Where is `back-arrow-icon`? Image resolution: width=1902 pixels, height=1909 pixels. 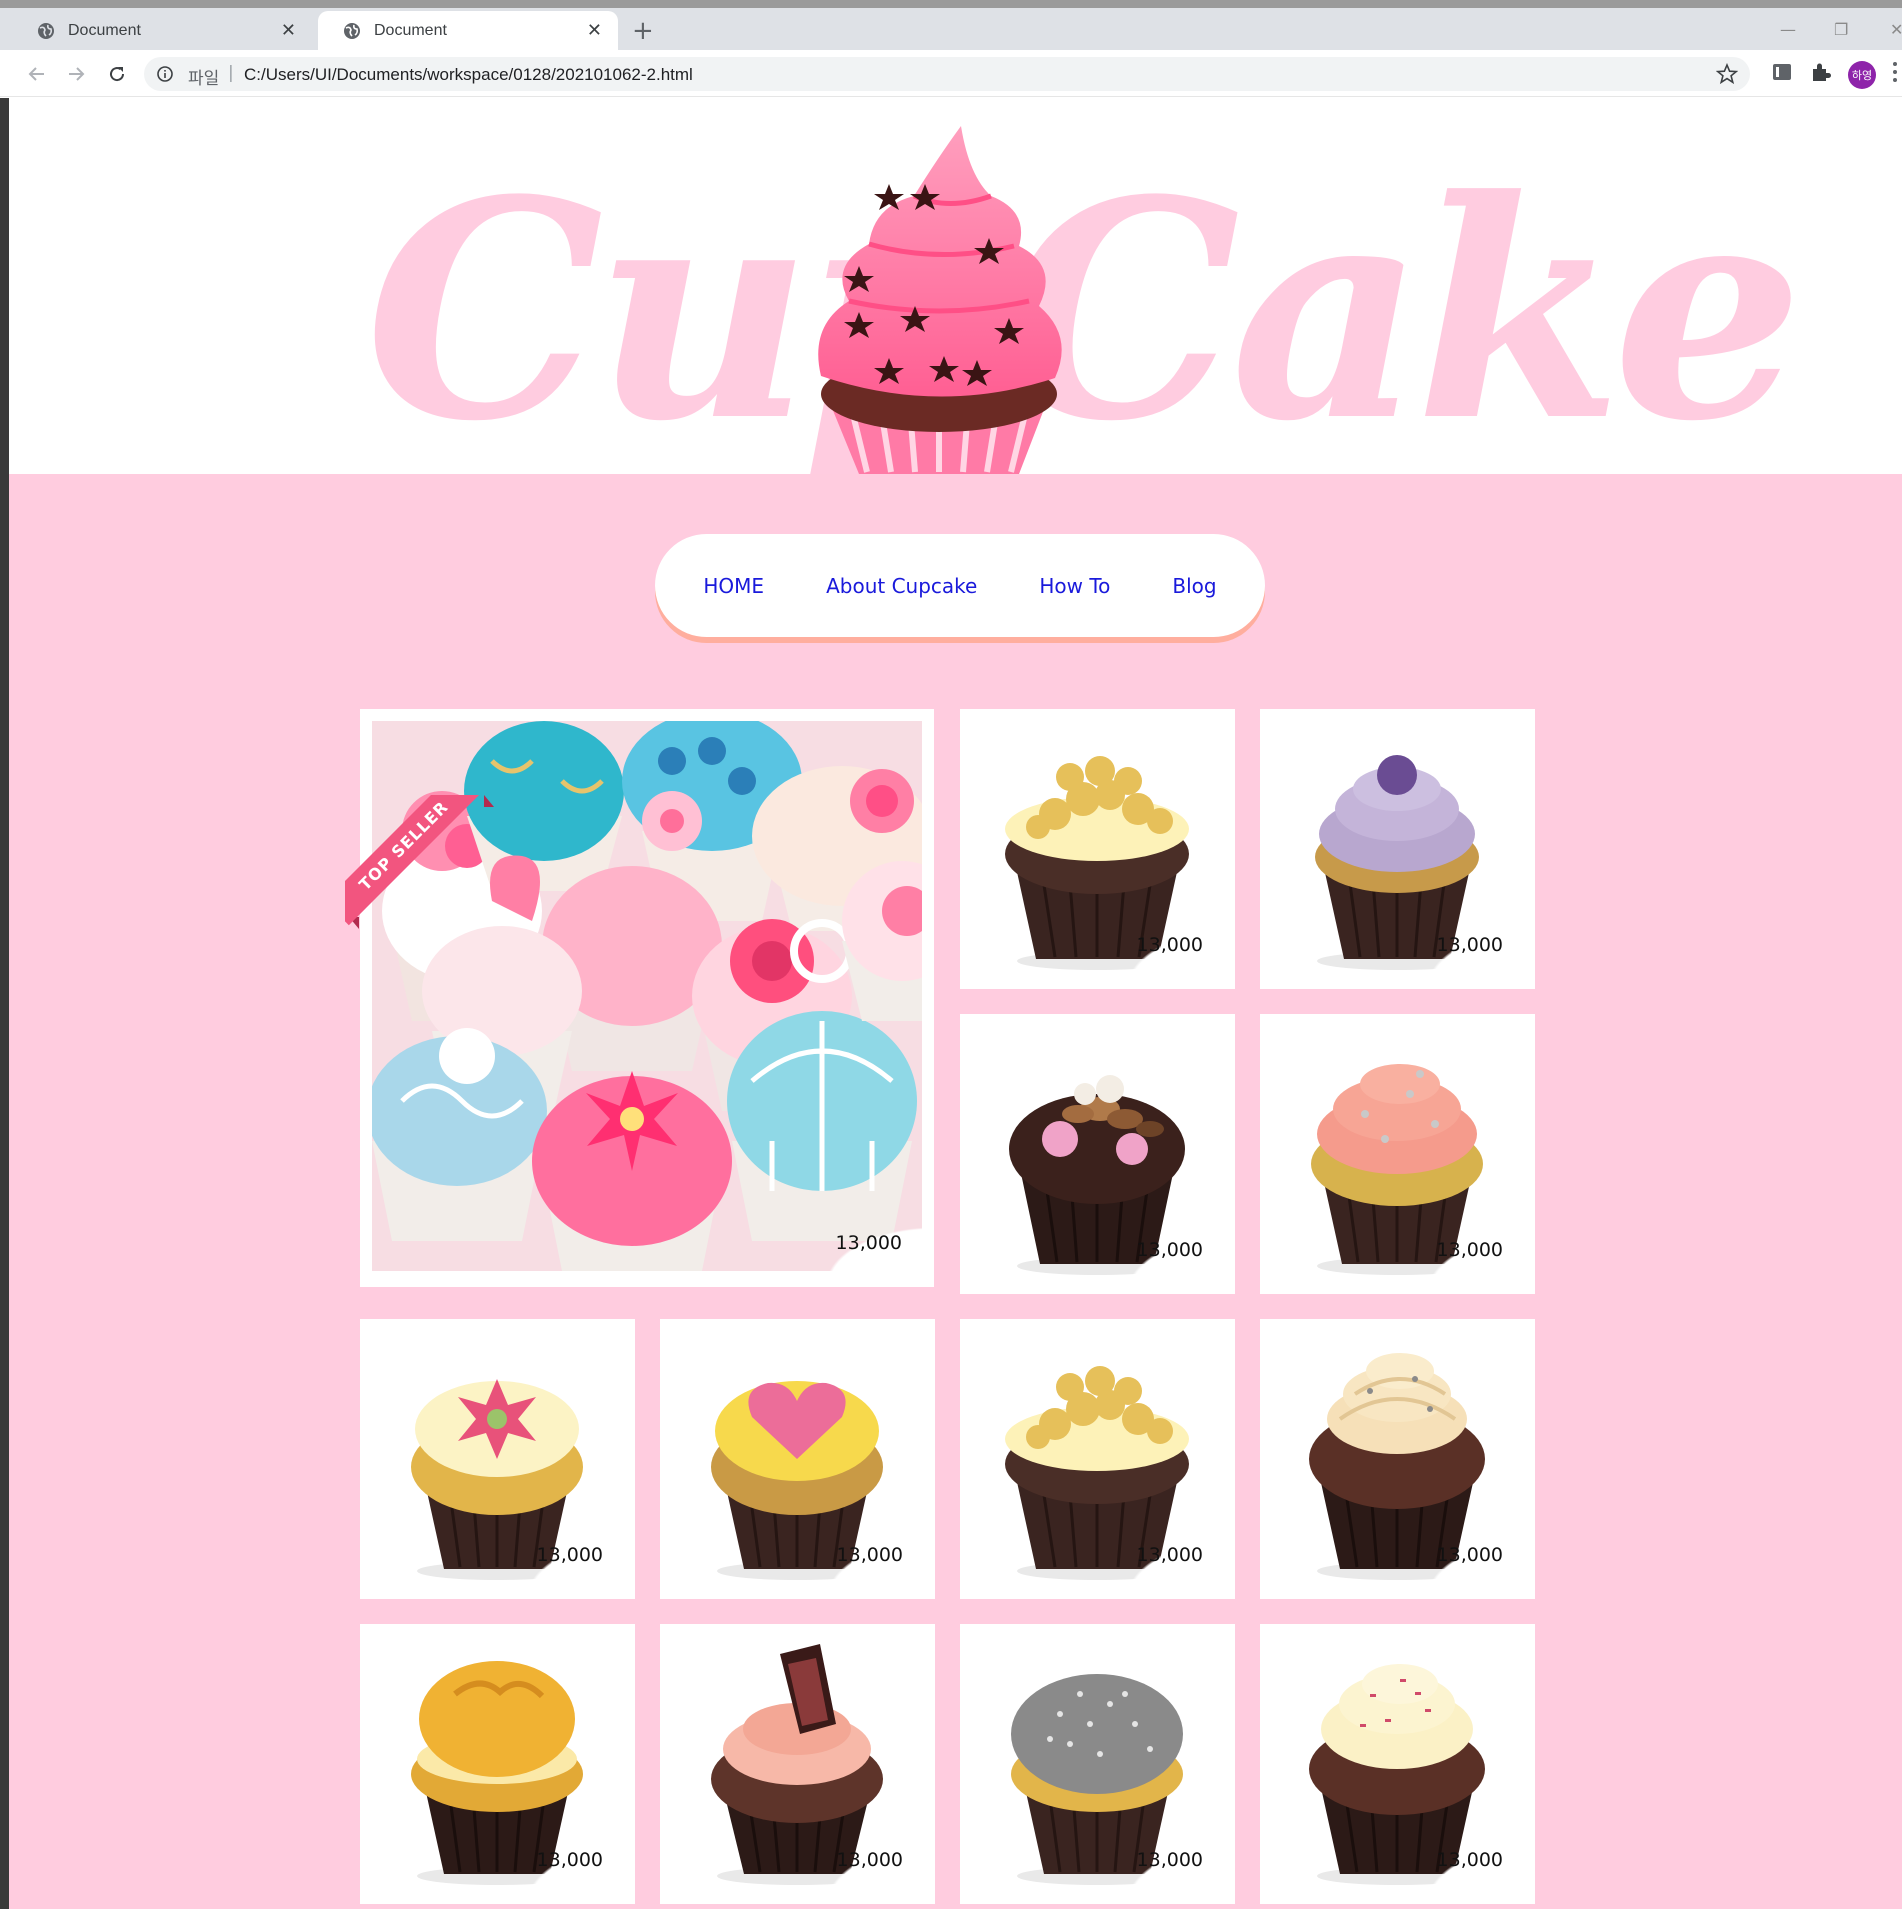
back-arrow-icon is located at coordinates (36, 74).